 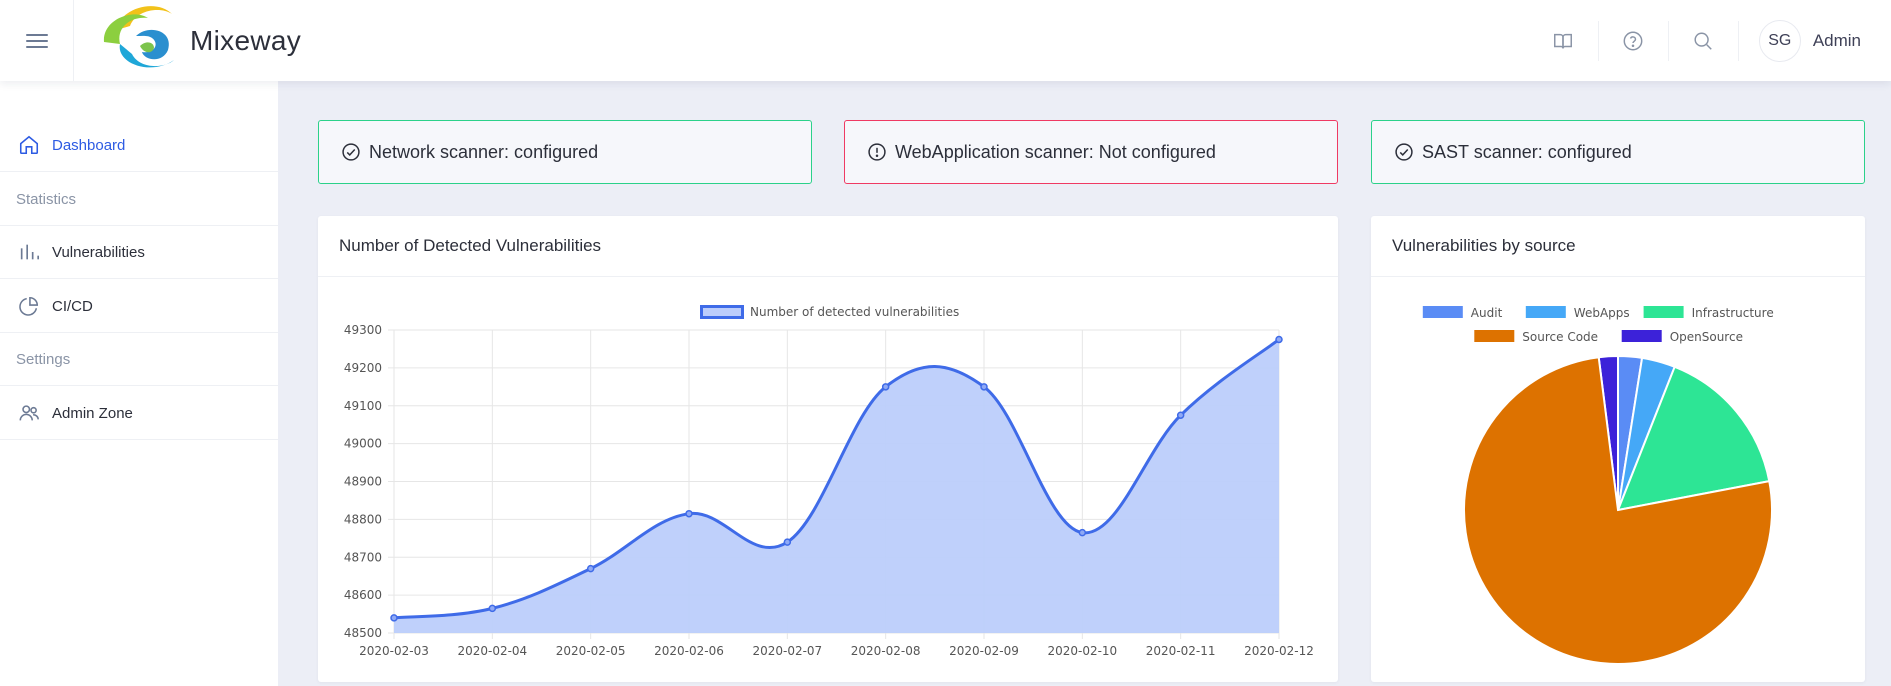 I want to click on status-webapp-scanner: WebApplication scanner: Not configured, so click(x=1091, y=152).